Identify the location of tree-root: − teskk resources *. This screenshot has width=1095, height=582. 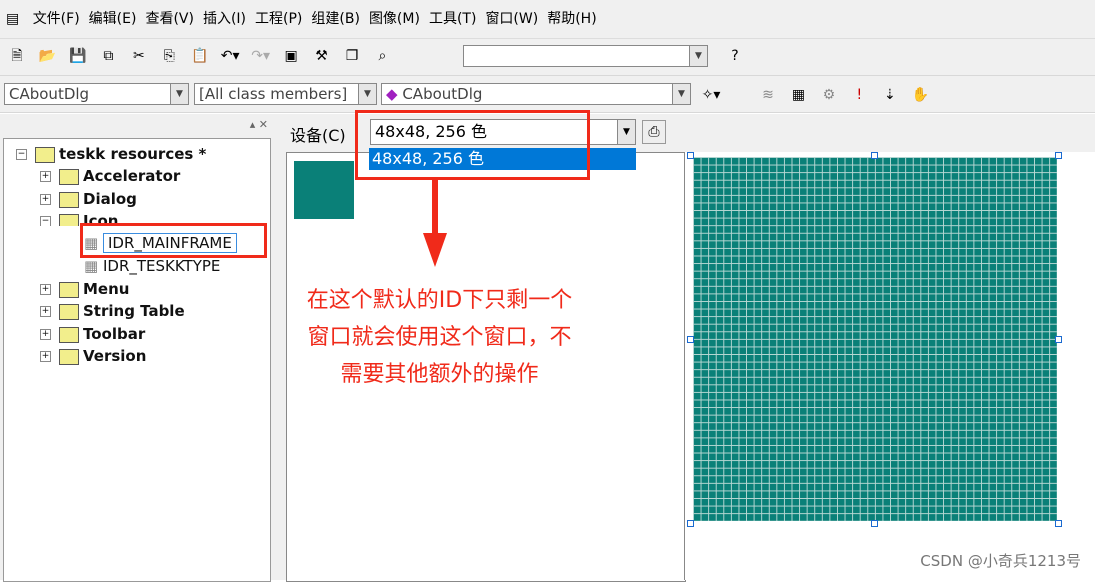
(111, 154).